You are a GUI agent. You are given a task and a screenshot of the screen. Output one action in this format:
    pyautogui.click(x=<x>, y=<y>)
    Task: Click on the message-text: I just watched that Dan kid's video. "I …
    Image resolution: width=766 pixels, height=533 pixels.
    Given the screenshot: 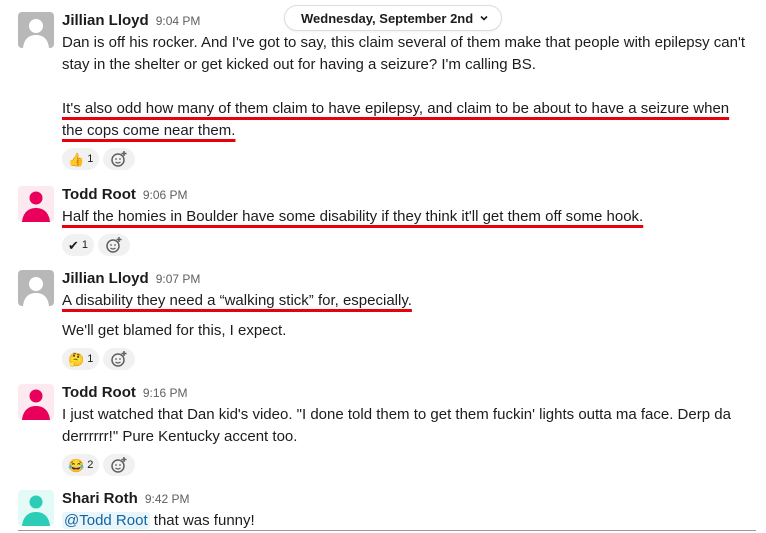 What is the action you would take?
    pyautogui.click(x=407, y=426)
    